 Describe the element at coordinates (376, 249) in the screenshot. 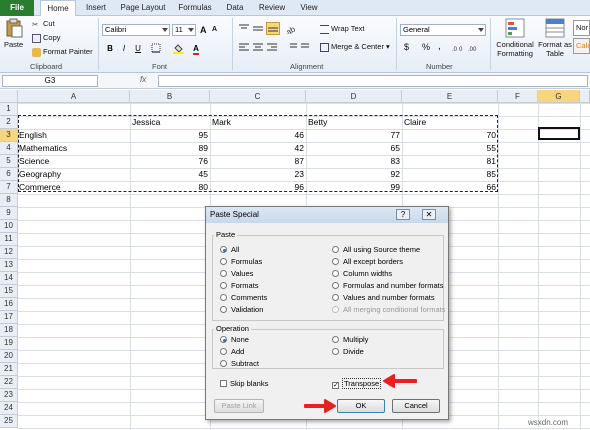

I see `radio-all-source-theme: All using Source theme` at that location.